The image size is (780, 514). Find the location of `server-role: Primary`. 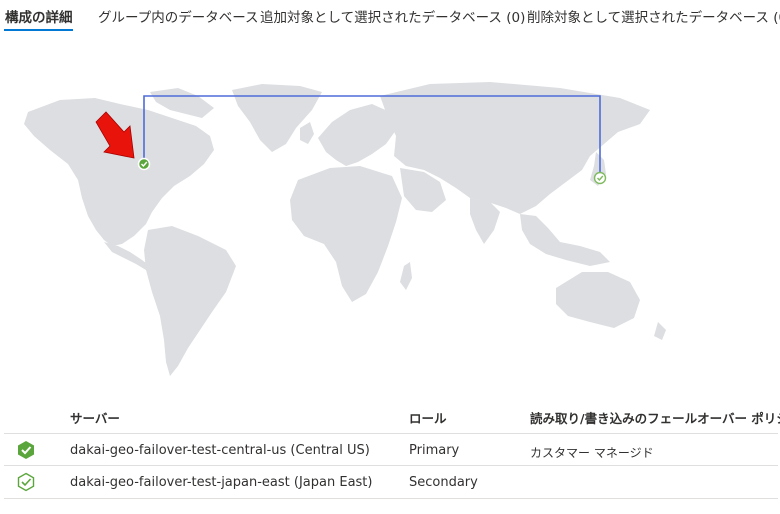

server-role: Primary is located at coordinates (434, 450).